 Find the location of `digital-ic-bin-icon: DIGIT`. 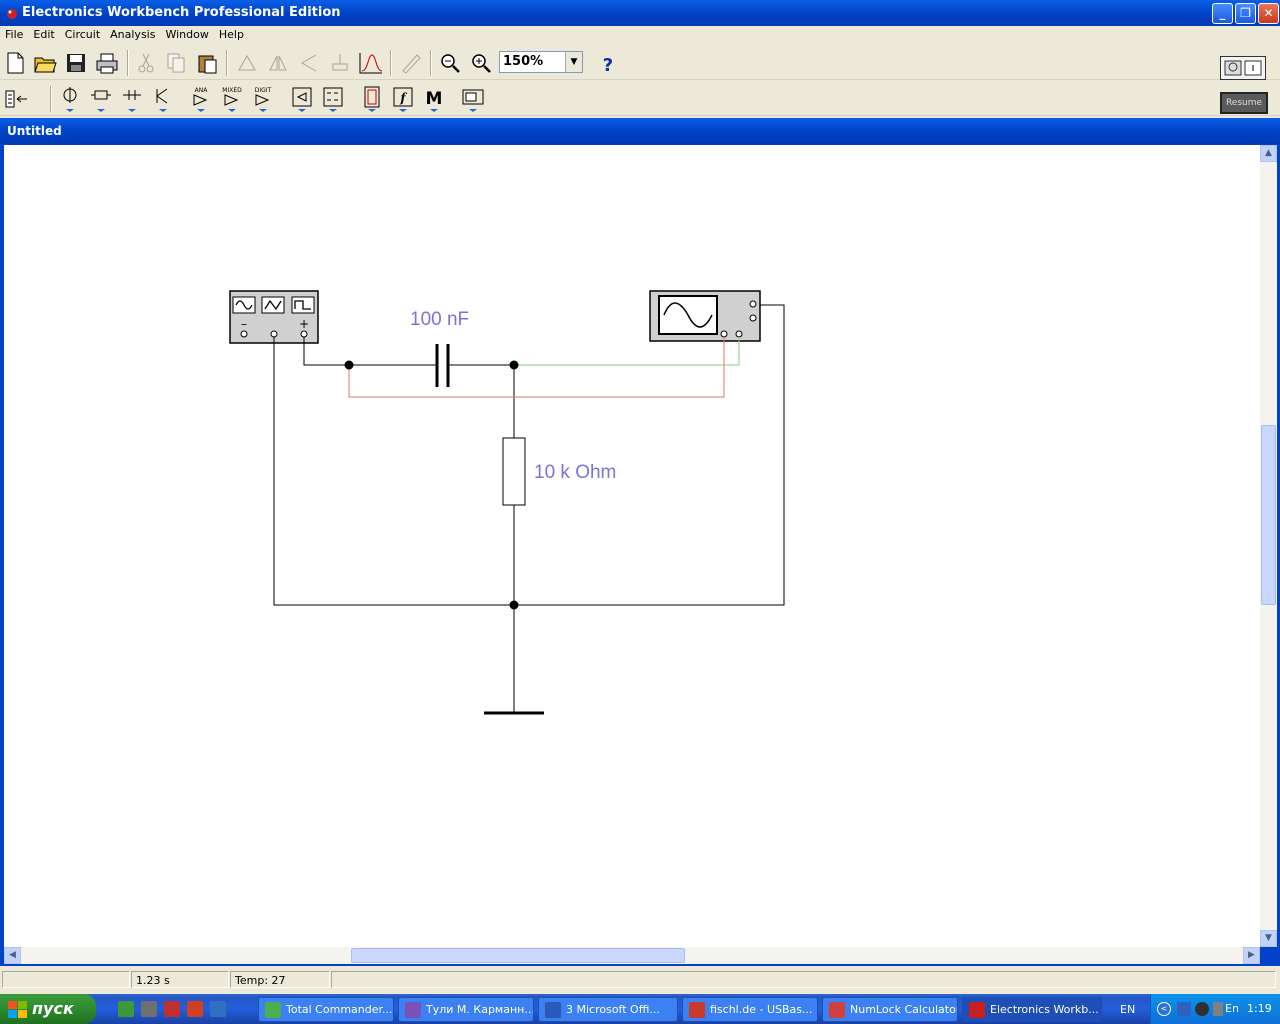

digital-ic-bin-icon: DIGIT is located at coordinates (263, 99).